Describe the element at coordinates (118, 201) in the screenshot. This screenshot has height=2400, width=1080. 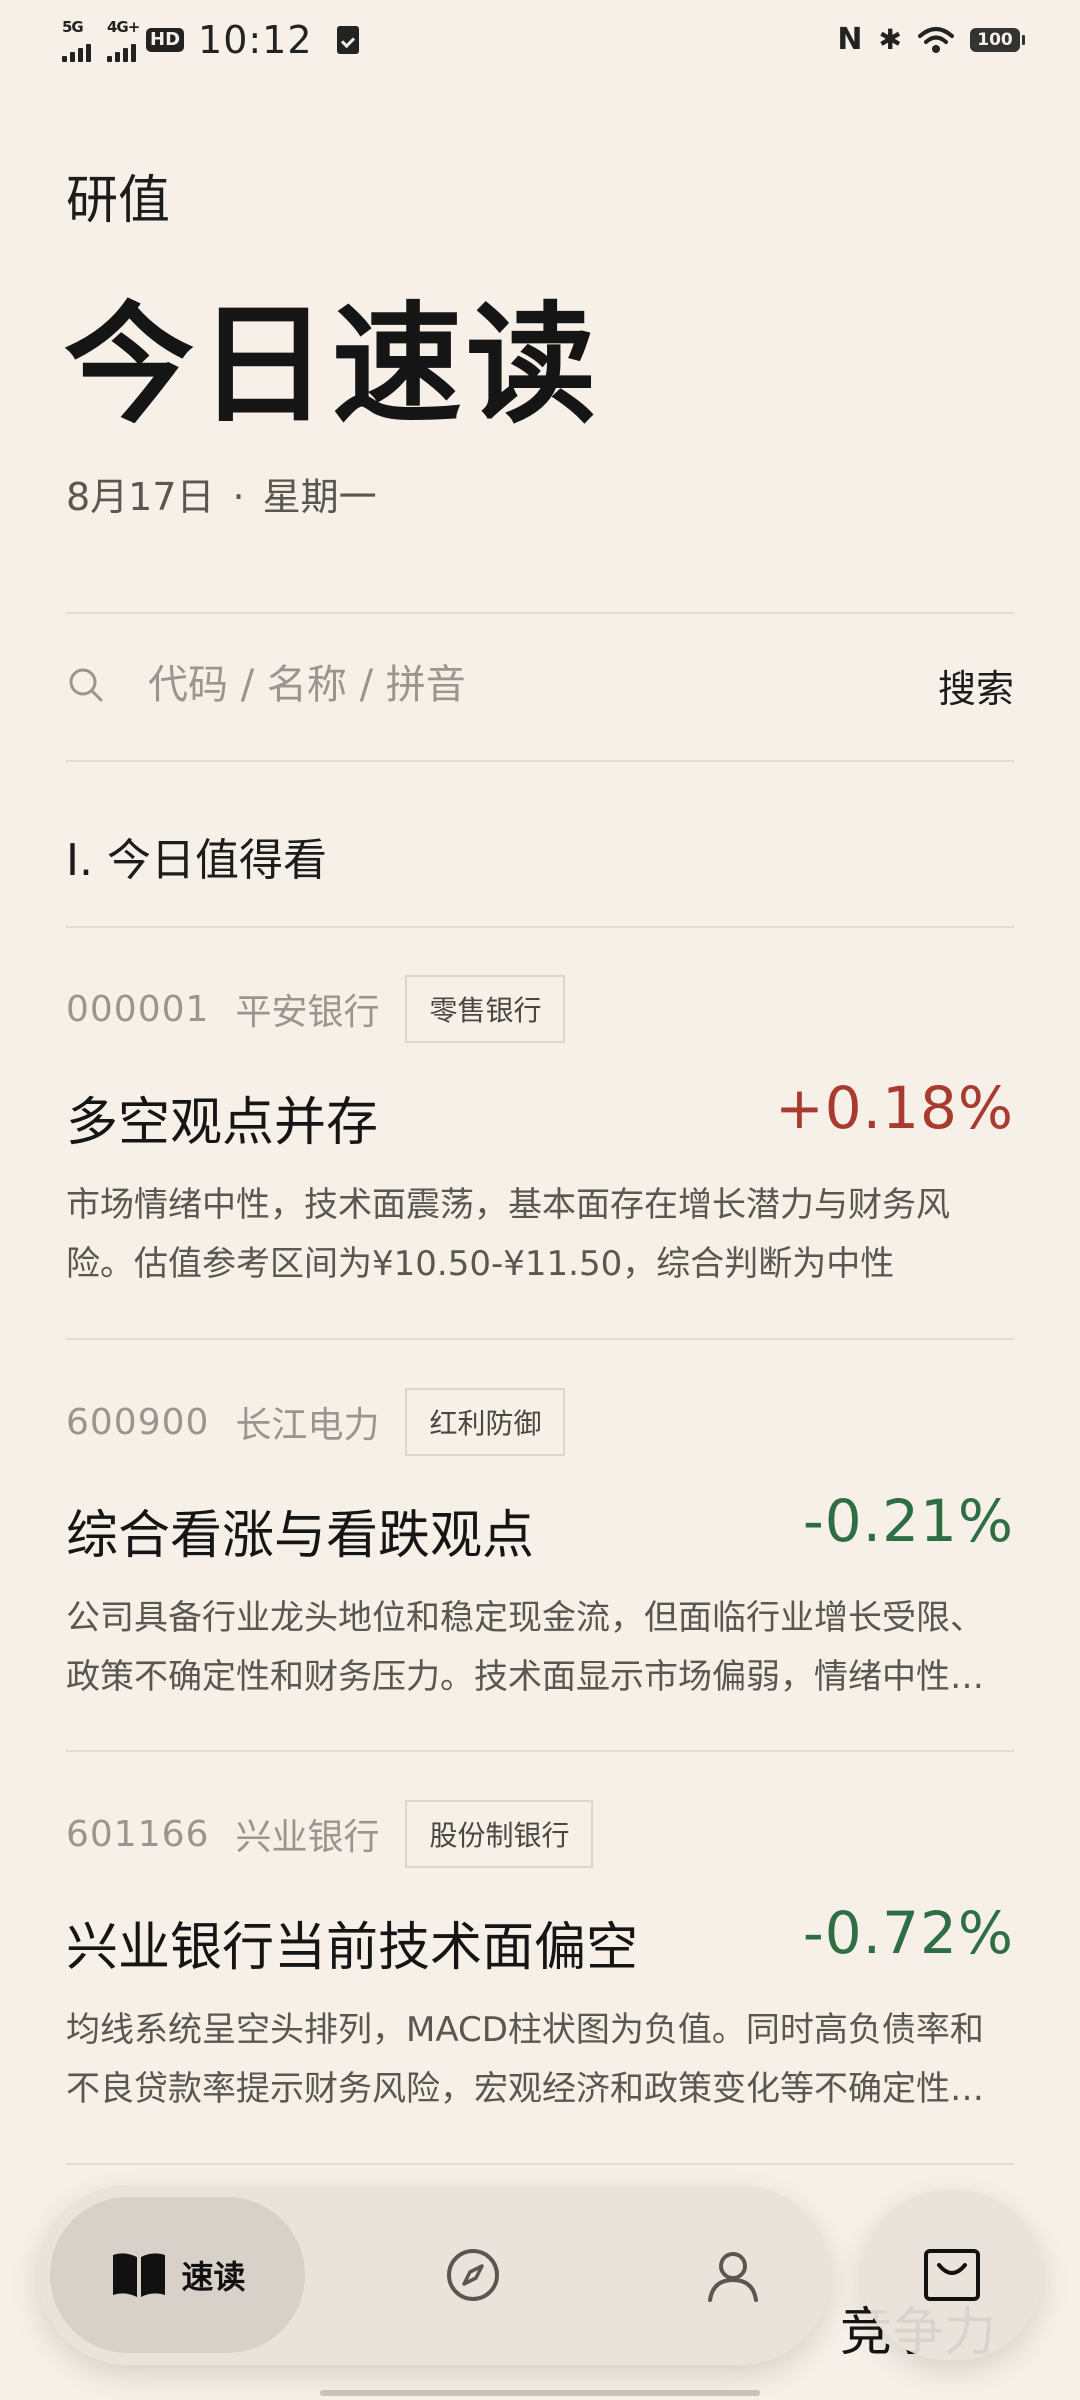
I see `app-name: 研值` at that location.